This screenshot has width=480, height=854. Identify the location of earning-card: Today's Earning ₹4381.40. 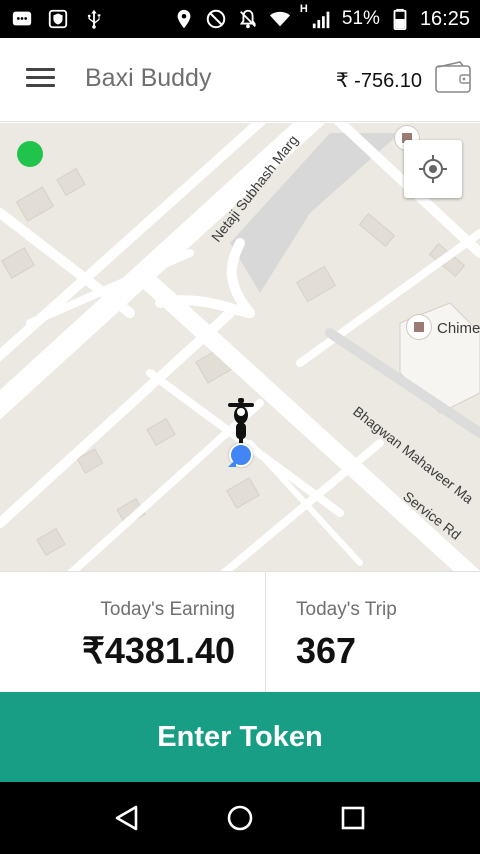
(133, 632).